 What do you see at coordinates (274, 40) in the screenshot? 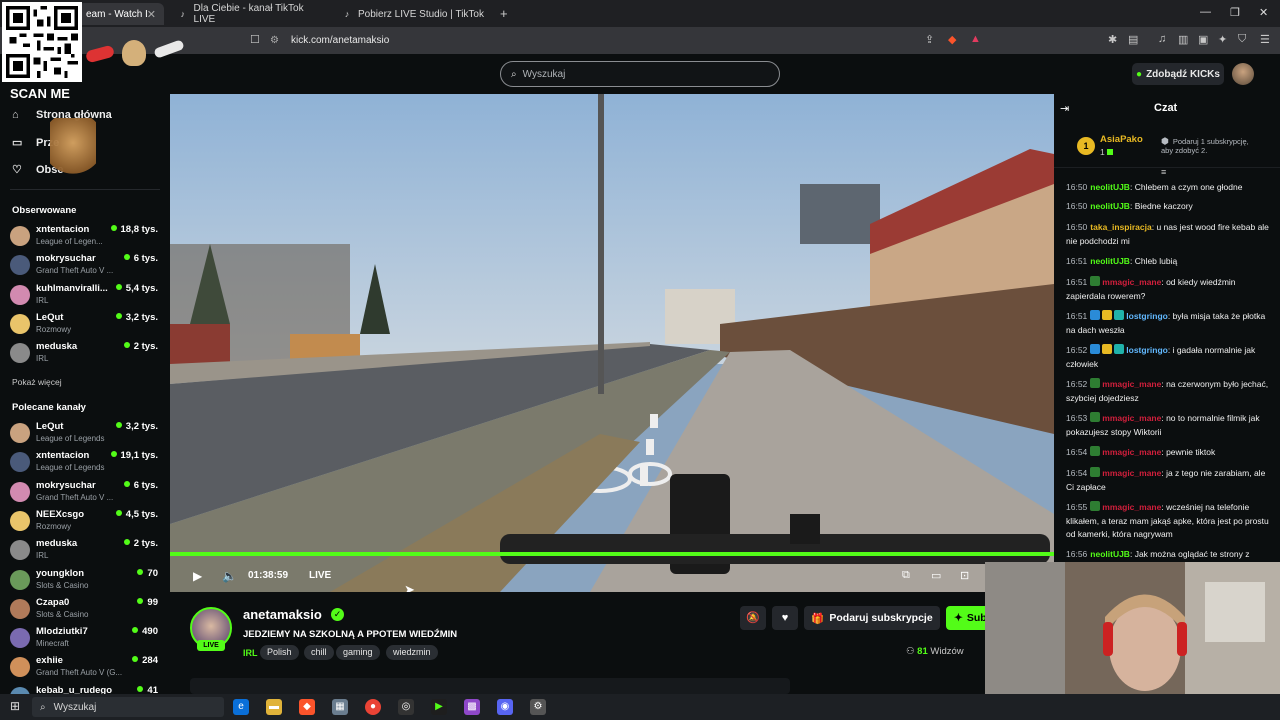
I see `site-settings-icon: ⚙` at bounding box center [274, 40].